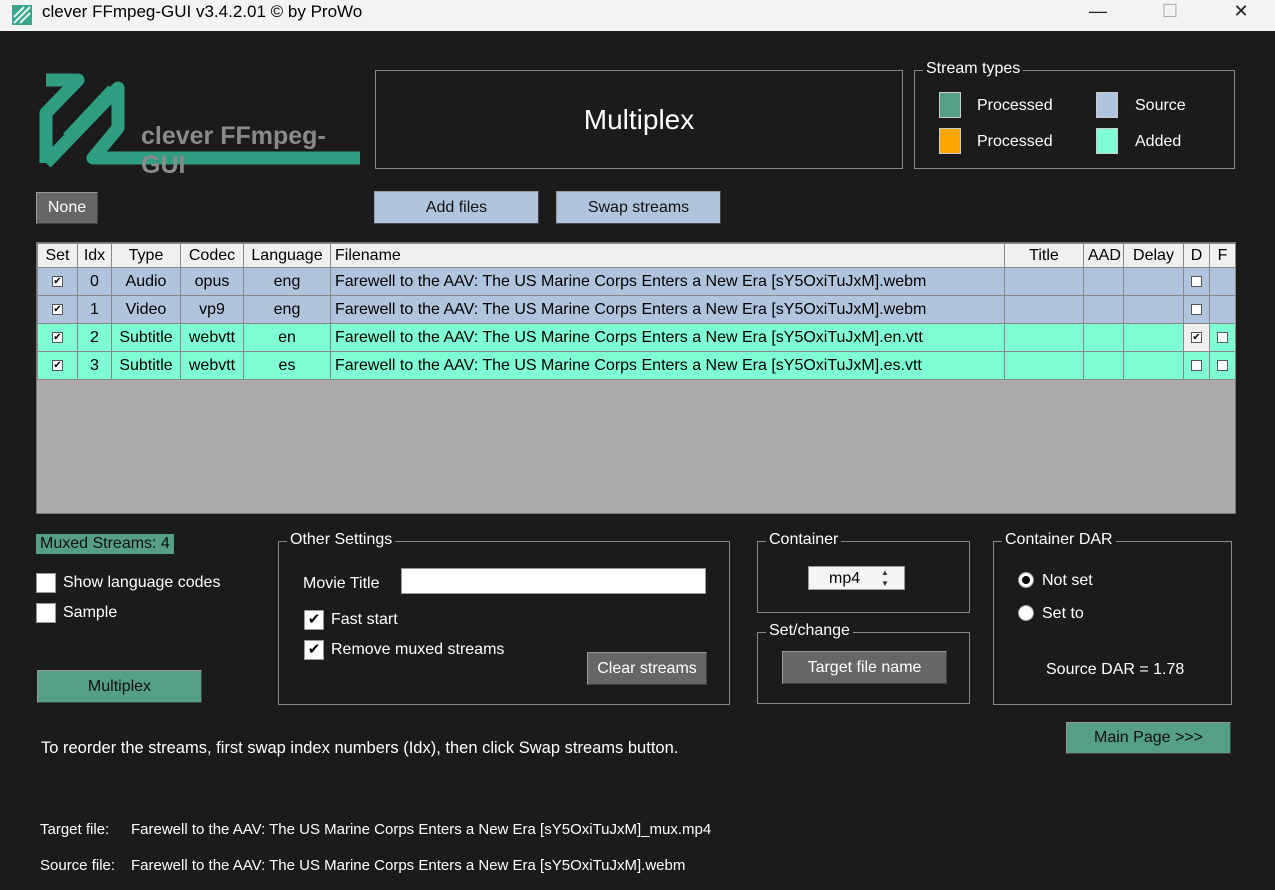 This screenshot has height=890, width=1275. I want to click on column-header: Codec, so click(212, 255).